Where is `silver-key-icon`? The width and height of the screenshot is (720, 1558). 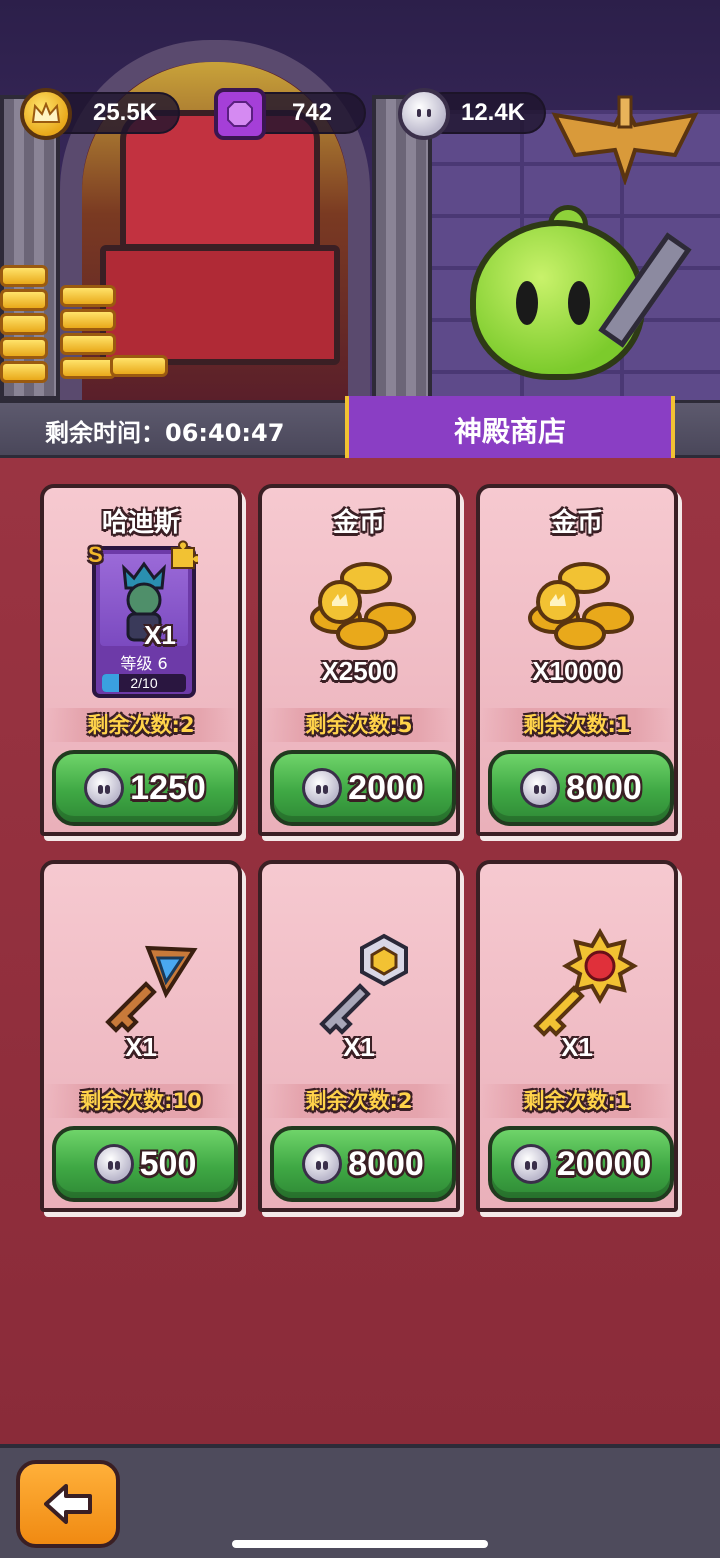 silver-key-icon is located at coordinates (363, 984).